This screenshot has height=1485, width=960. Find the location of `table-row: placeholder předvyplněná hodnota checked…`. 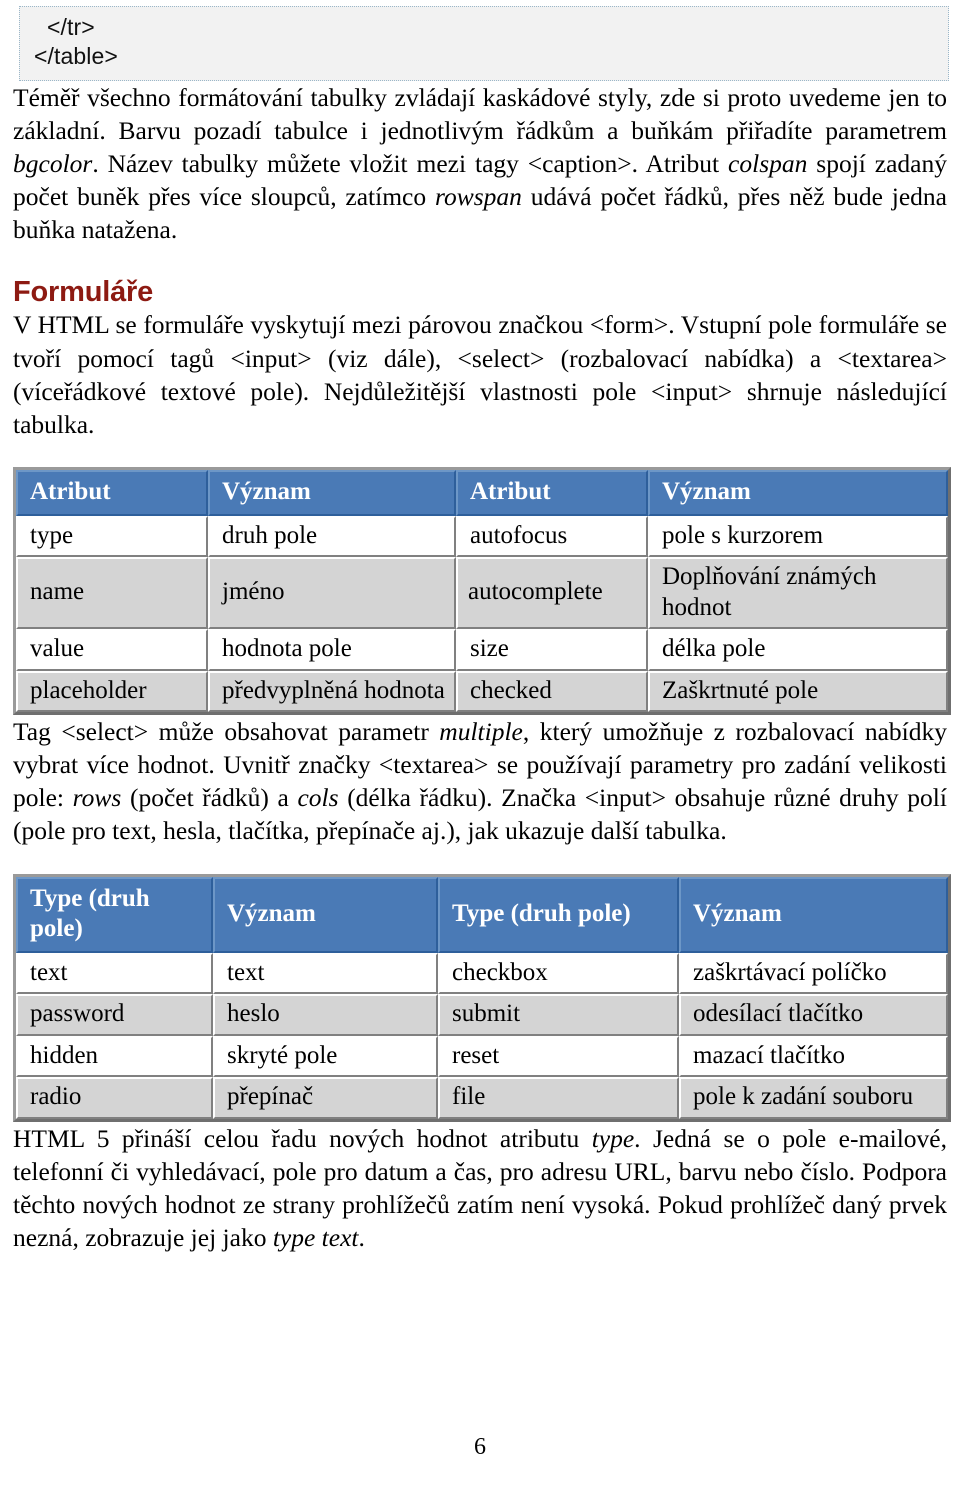

table-row: placeholder předvyplněná hodnota checked… is located at coordinates (482, 691).